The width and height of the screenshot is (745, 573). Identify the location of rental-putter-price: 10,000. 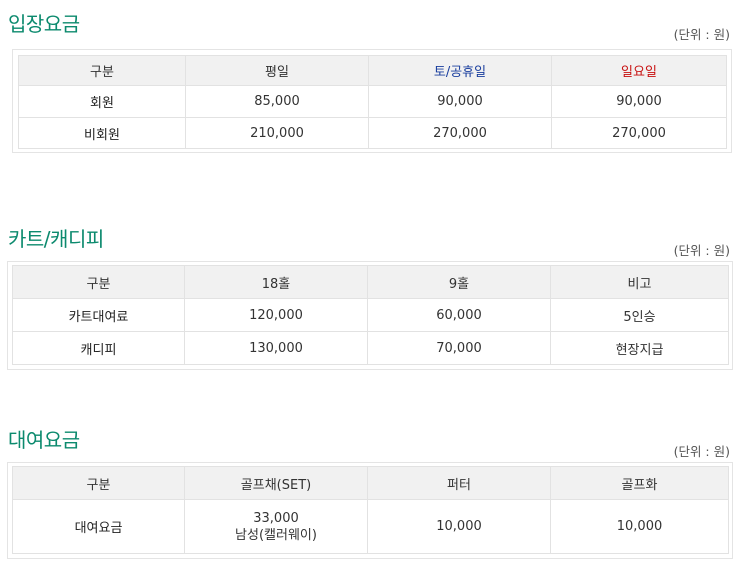
(459, 526).